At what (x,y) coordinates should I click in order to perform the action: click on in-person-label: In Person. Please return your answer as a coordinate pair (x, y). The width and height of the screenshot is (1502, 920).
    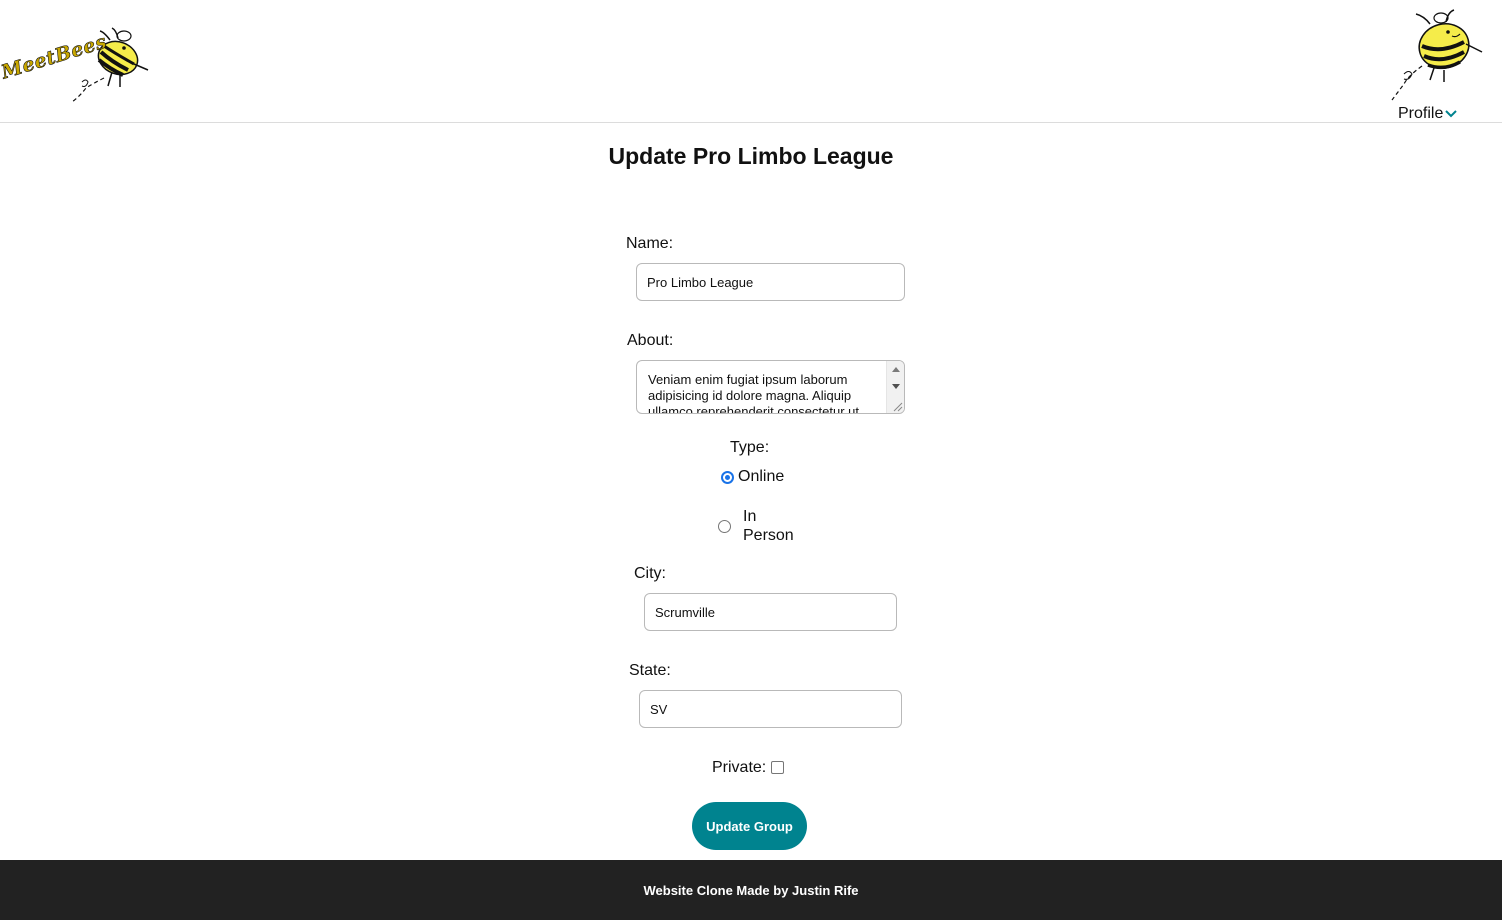
    Looking at the image, I should click on (768, 526).